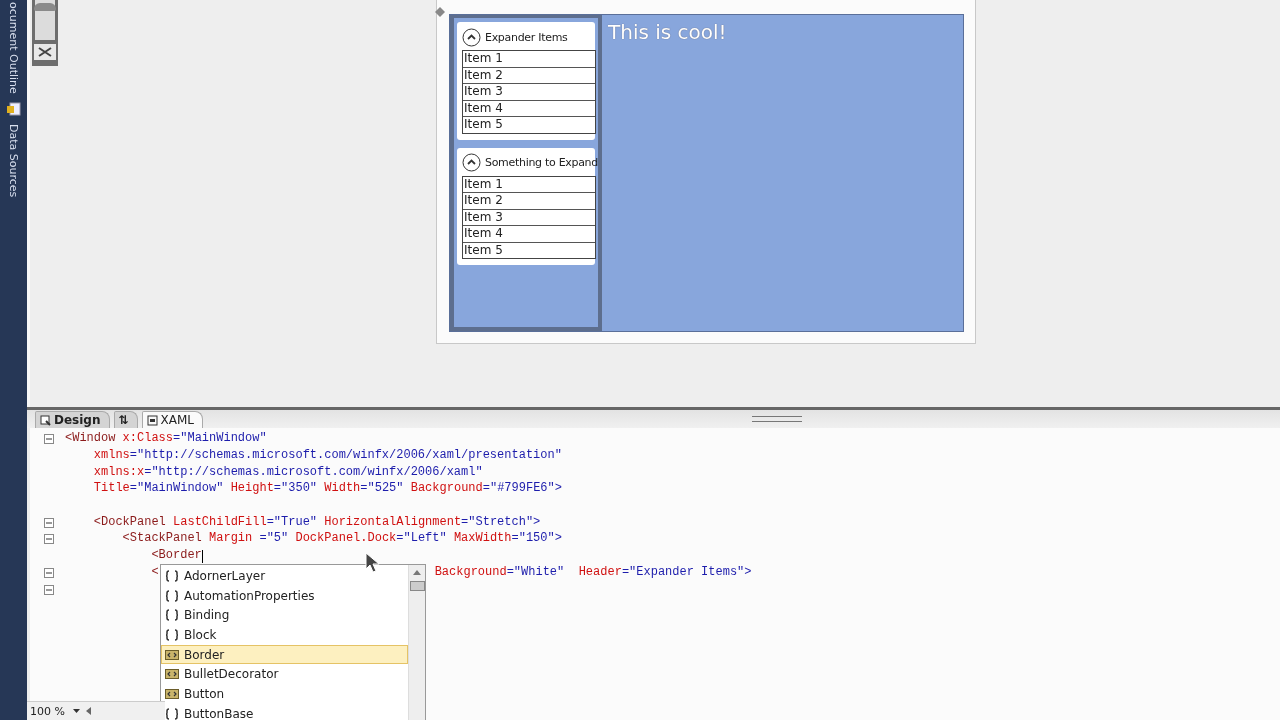 This screenshot has width=1280, height=720. Describe the element at coordinates (176, 555) in the screenshot. I see `code-line: <Border` at that location.